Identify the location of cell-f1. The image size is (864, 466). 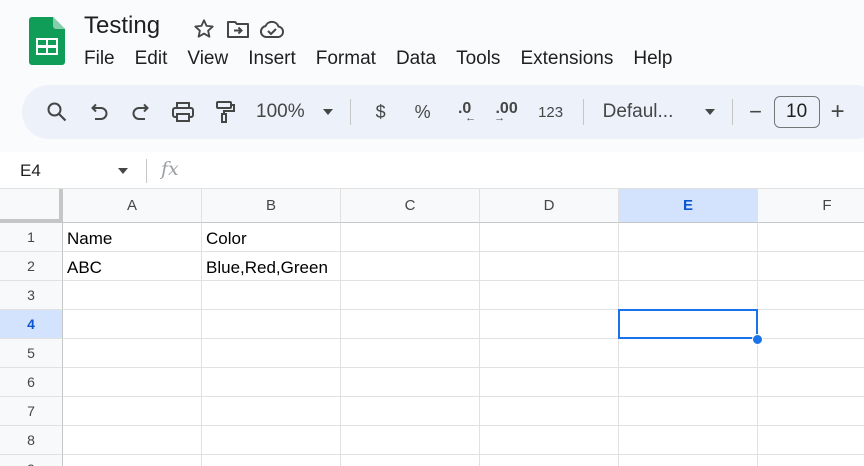
(811, 237).